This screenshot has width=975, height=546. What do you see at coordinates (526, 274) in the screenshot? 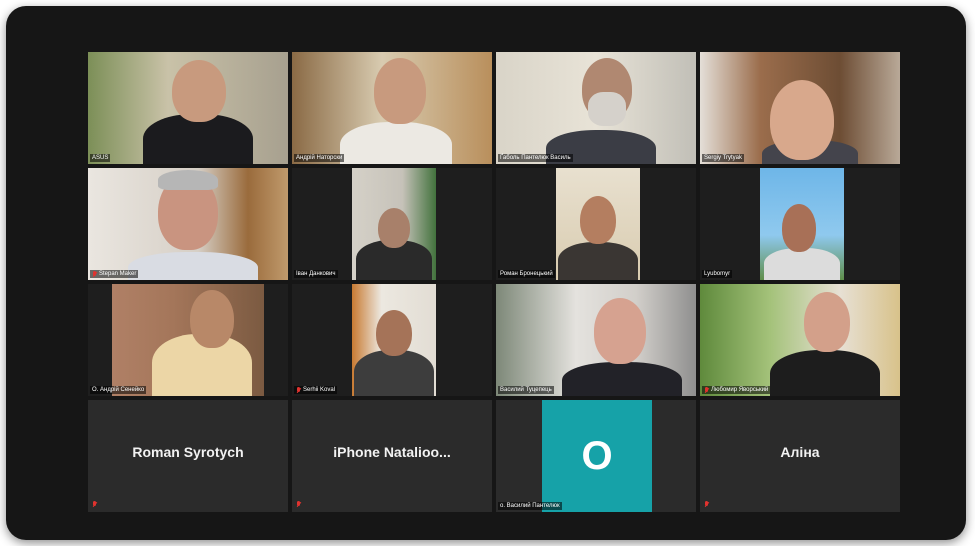
I see `participant-name-label: Роман Бронецький` at bounding box center [526, 274].